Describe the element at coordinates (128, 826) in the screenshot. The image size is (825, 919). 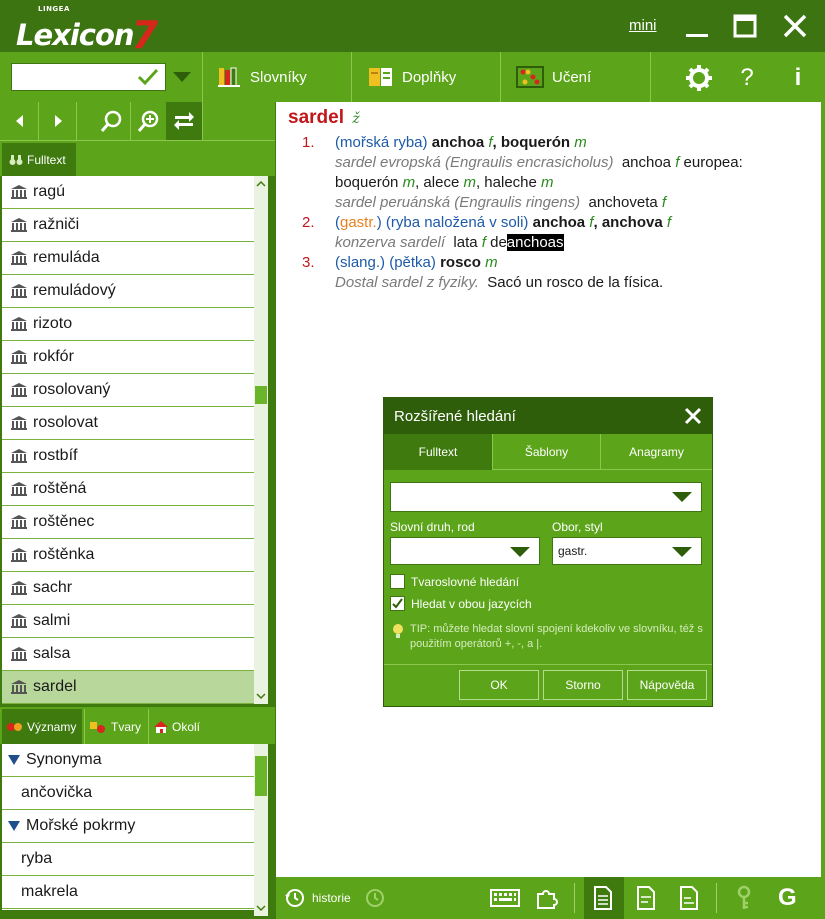
I see `list-group-header: Mořské pokrmy` at that location.